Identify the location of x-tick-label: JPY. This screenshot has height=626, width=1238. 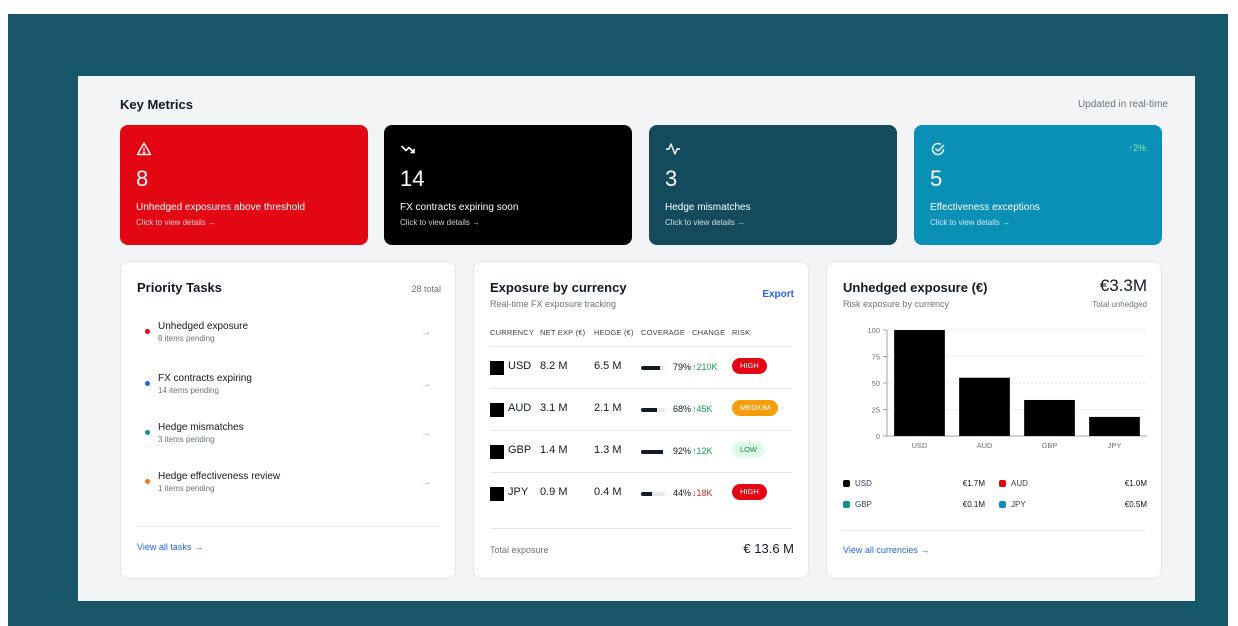
(1115, 445).